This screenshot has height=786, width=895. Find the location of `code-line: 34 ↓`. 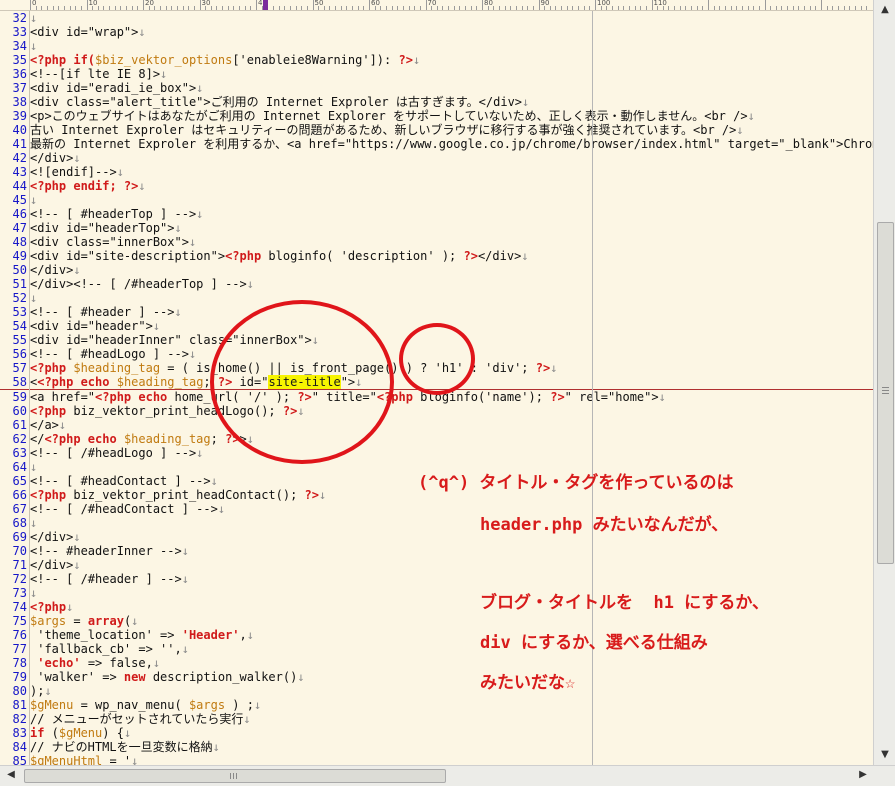

code-line: 34 ↓ is located at coordinates (436, 46).